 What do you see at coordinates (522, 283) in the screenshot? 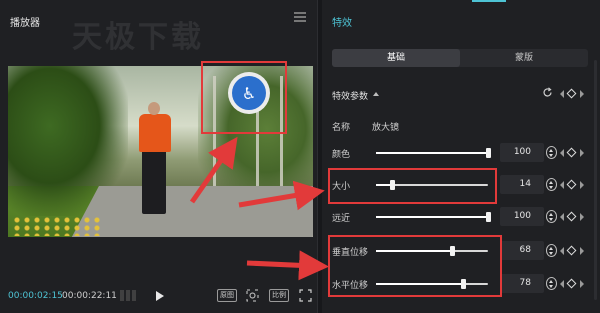
I see `param-value-input: 78` at bounding box center [522, 283].